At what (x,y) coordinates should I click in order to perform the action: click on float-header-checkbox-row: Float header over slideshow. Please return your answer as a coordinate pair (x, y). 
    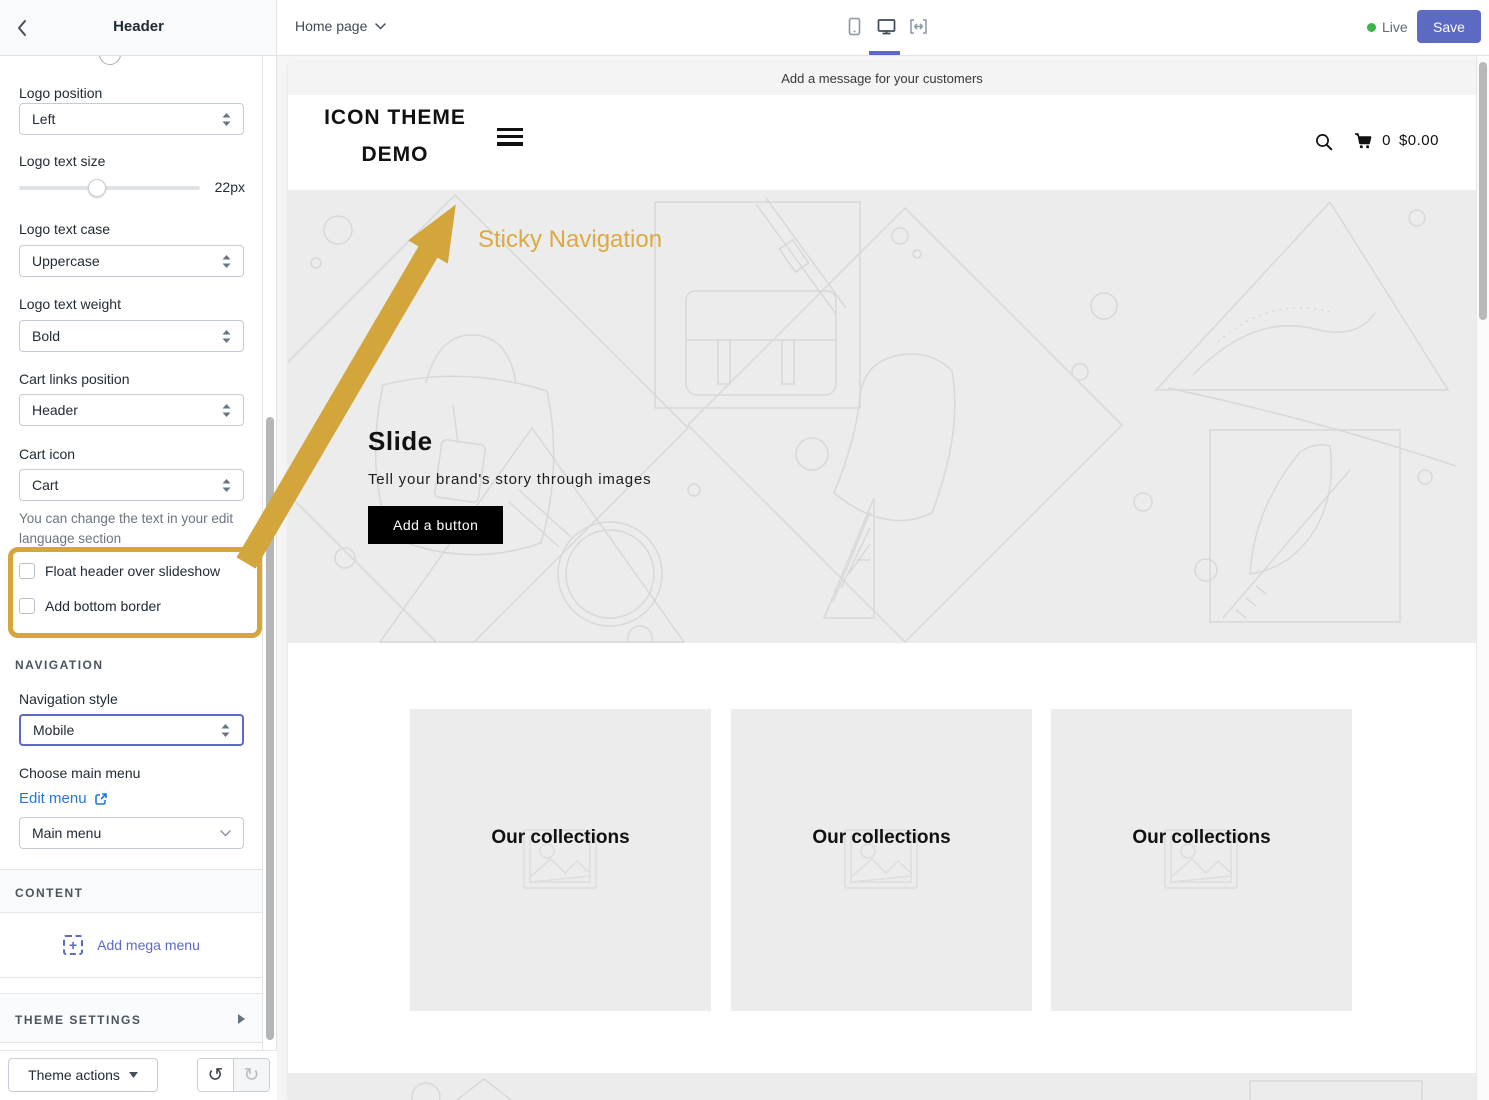
    Looking at the image, I should click on (119, 571).